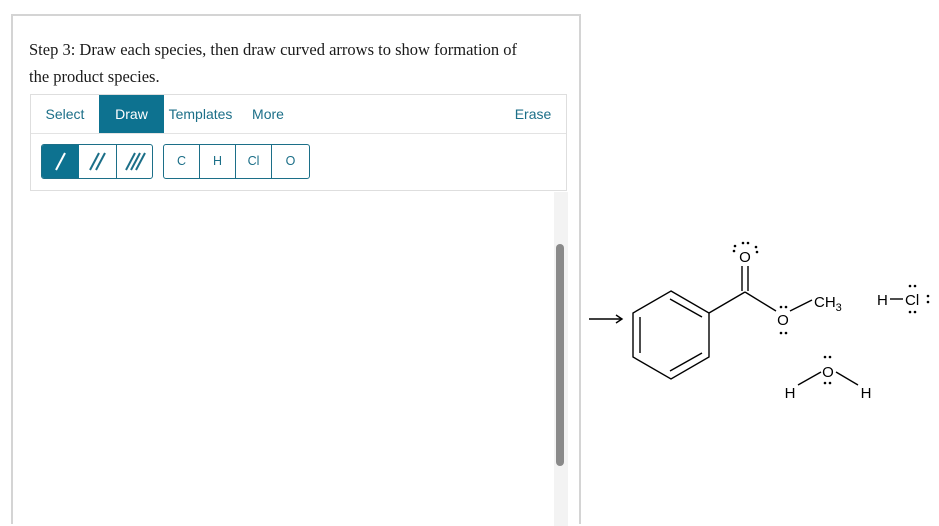  Describe the element at coordinates (760, 290) in the screenshot. I see `ester-bonds` at that location.